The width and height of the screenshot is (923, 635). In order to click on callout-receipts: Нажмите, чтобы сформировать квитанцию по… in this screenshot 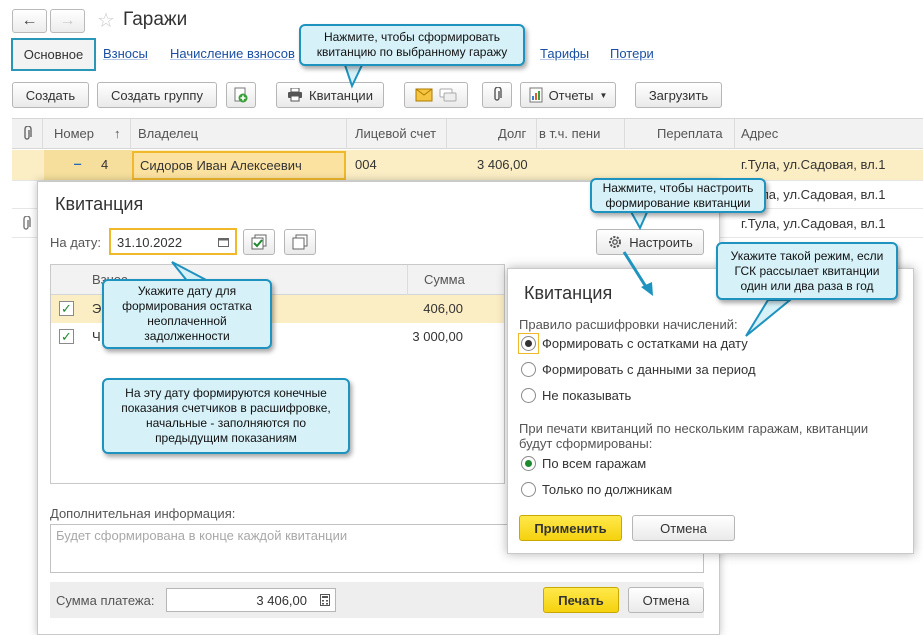, I will do `click(412, 45)`.